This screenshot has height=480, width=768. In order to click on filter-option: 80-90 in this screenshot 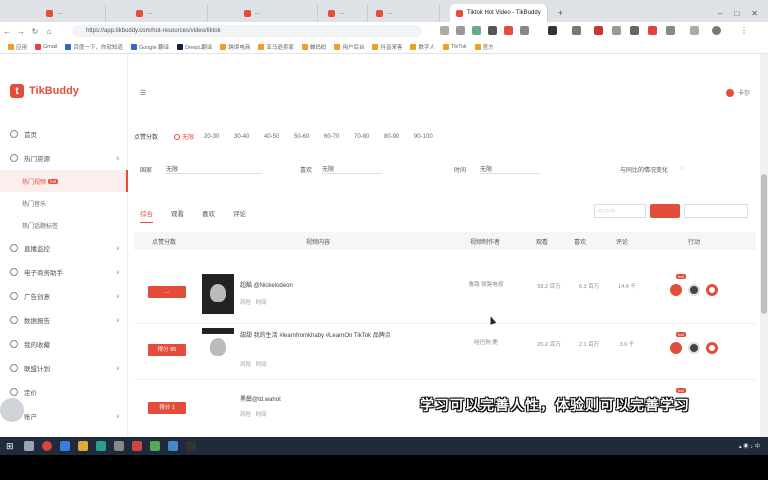, I will do `click(399, 137)`.